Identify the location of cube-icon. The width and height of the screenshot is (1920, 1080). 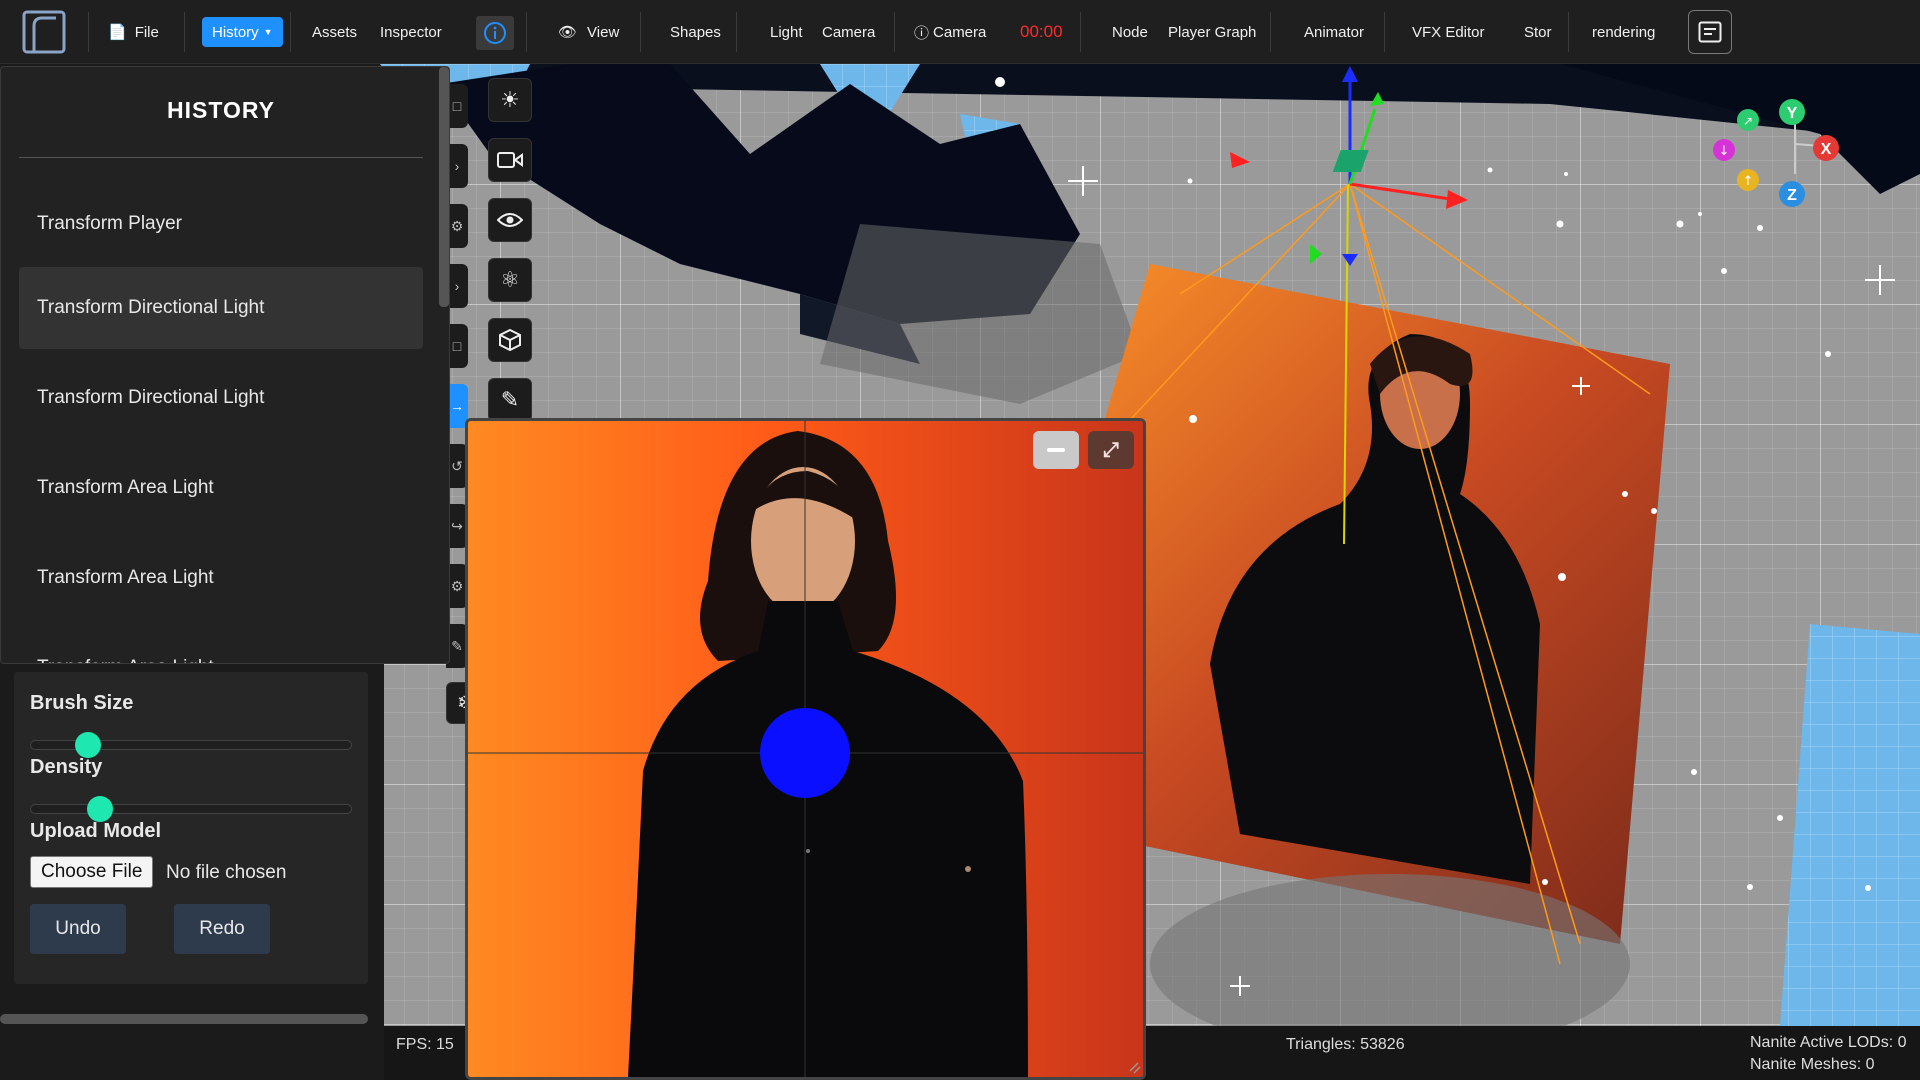
(510, 340).